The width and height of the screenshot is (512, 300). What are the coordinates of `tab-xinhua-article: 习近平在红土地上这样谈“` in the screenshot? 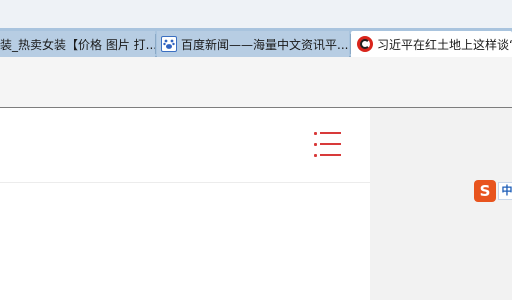 It's located at (431, 44).